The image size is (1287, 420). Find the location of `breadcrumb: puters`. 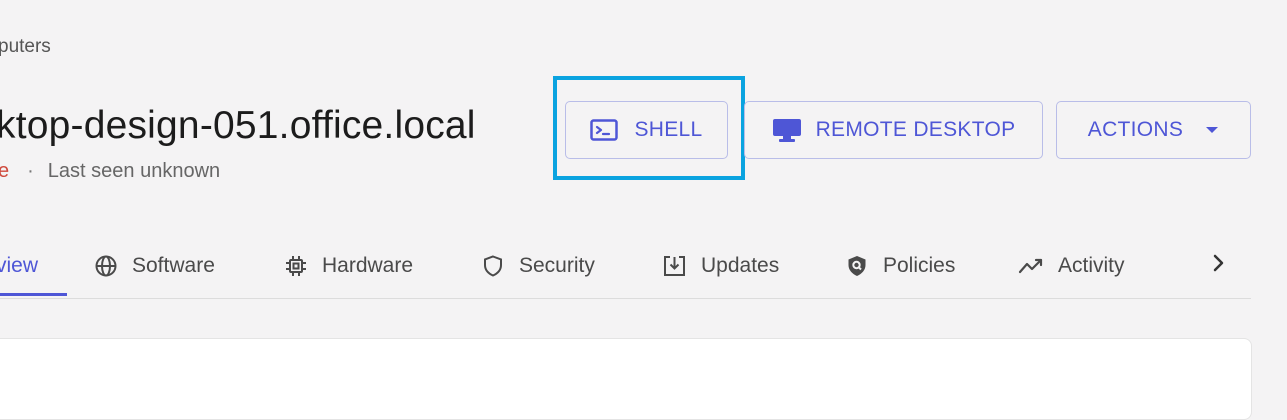

breadcrumb: puters is located at coordinates (25, 47).